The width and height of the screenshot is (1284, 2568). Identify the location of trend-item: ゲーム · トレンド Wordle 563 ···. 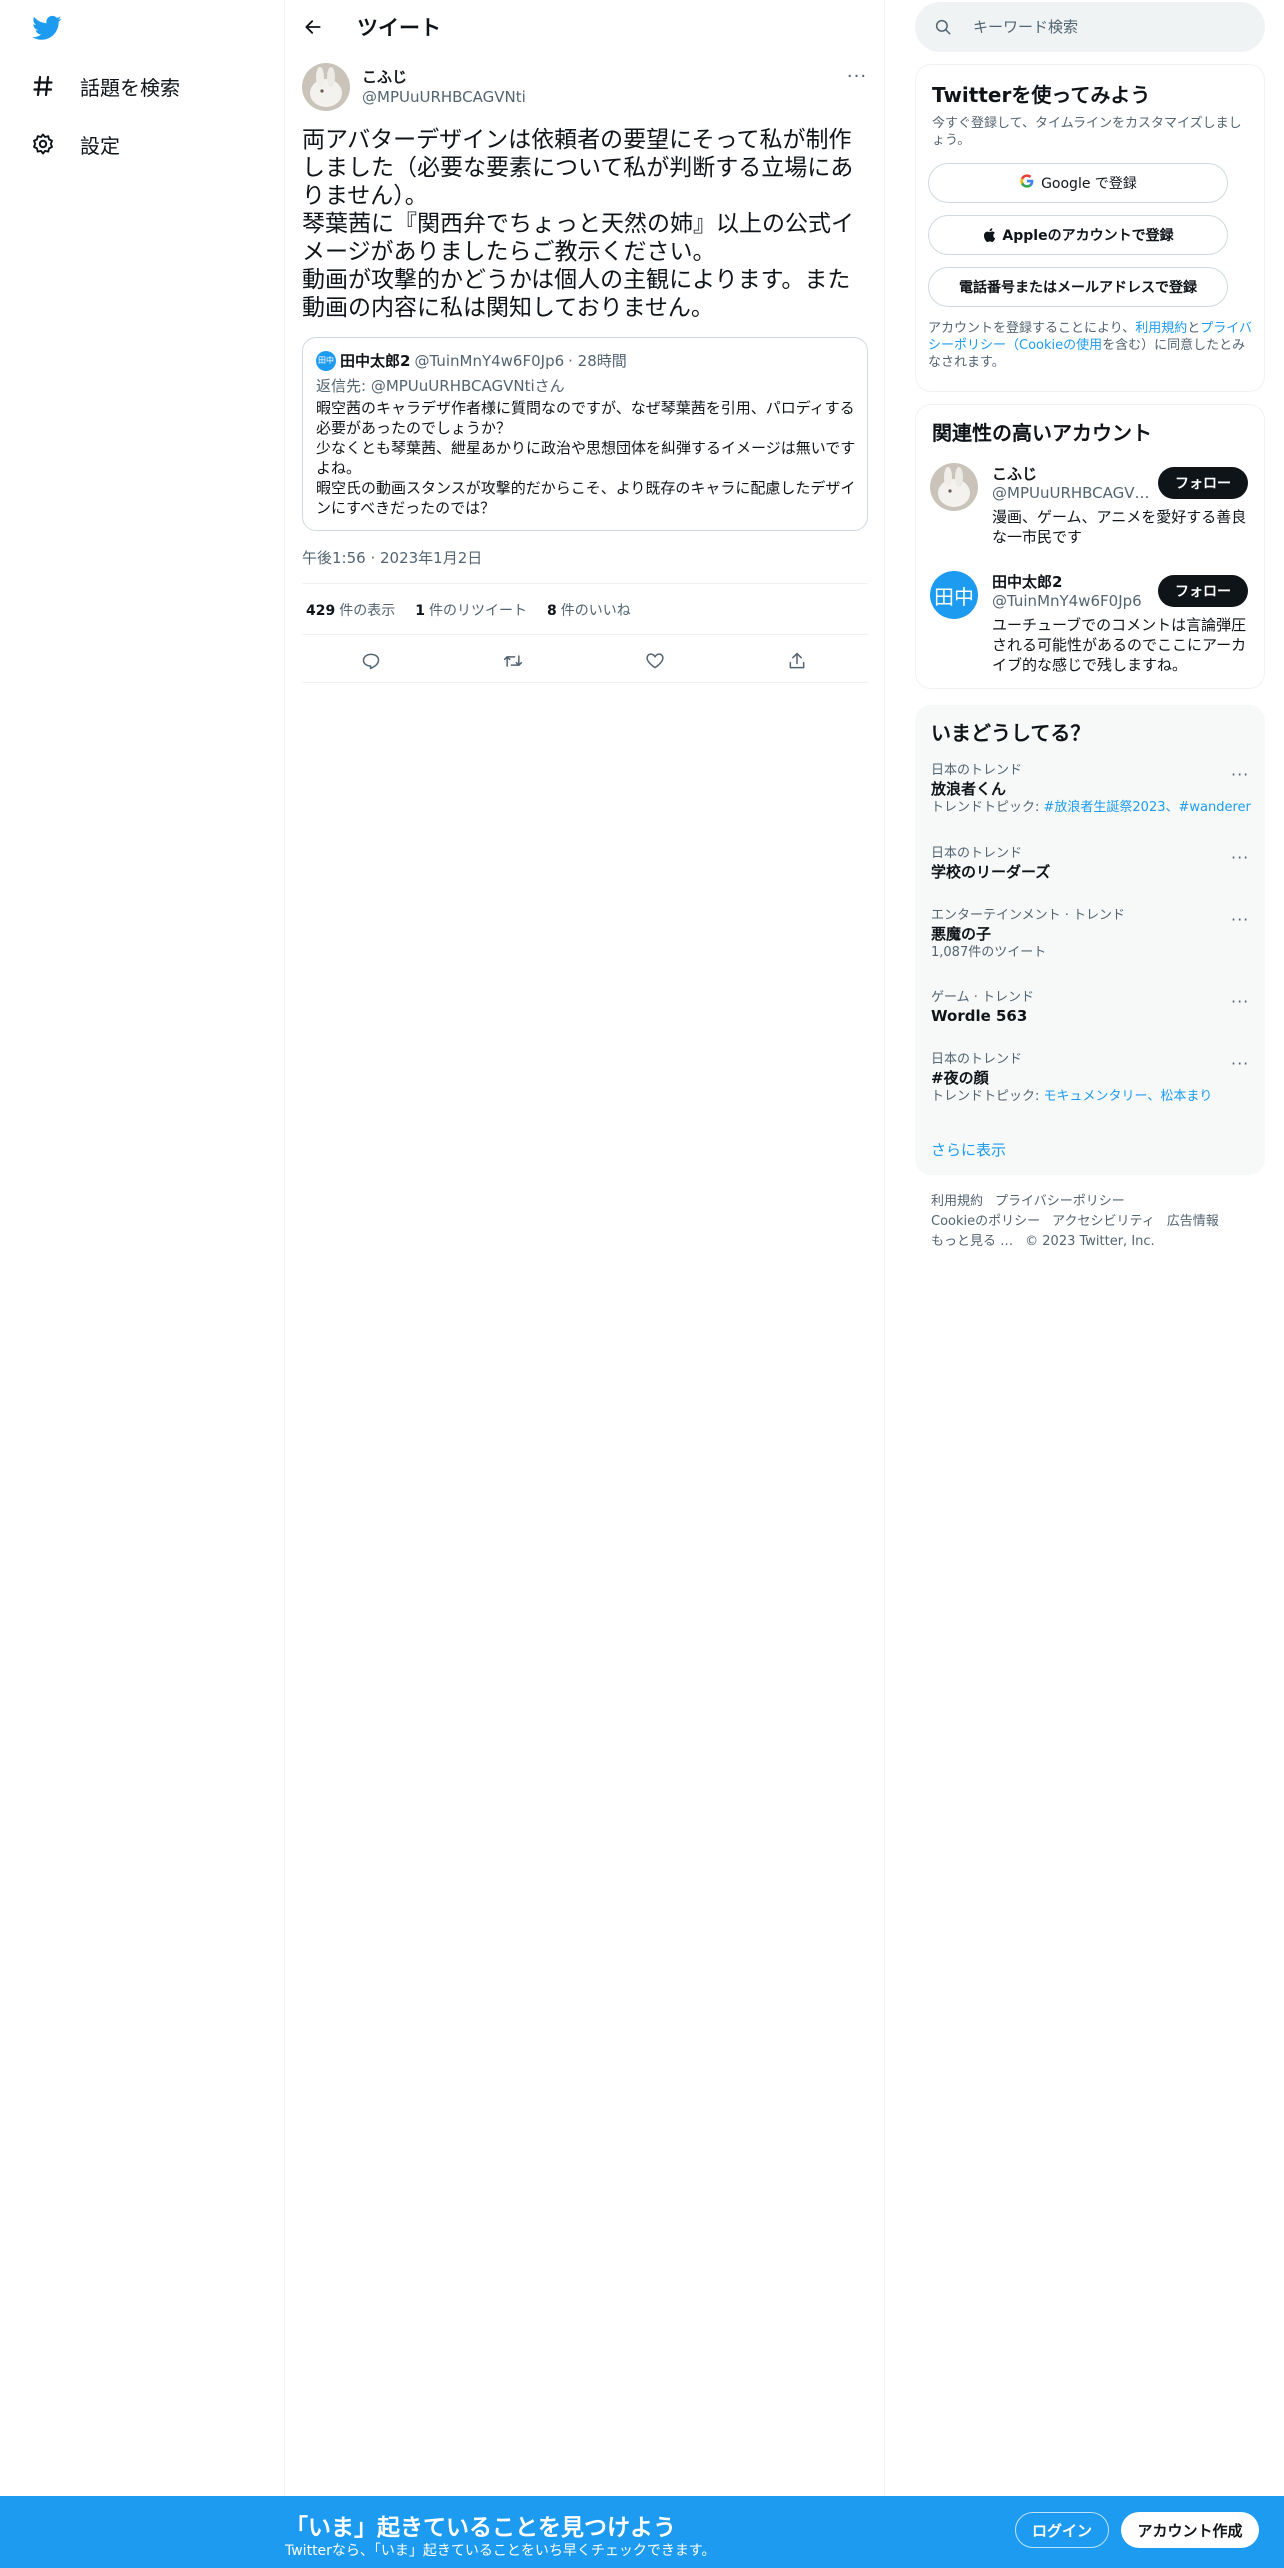
(1091, 1008).